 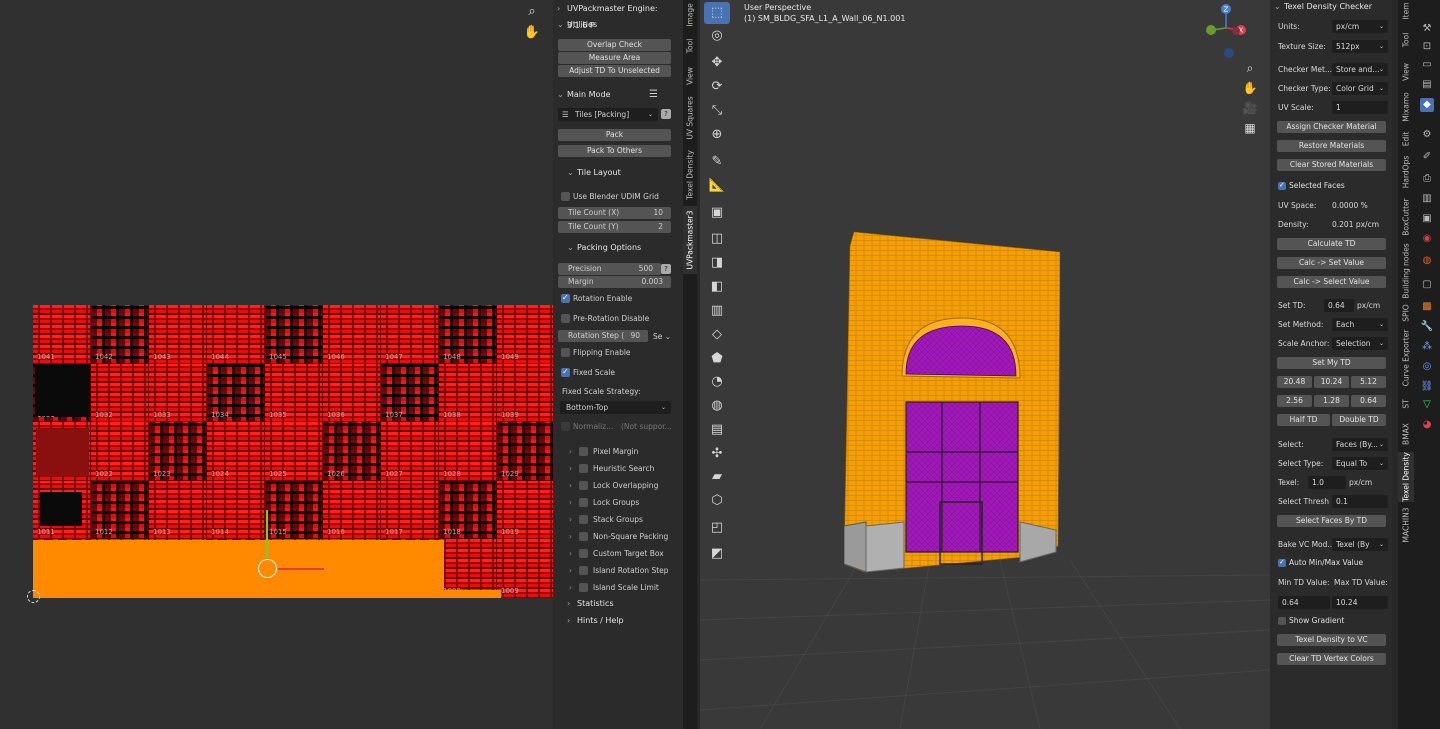 I want to click on bisect-tool-icon: ◩, so click(x=717, y=554).